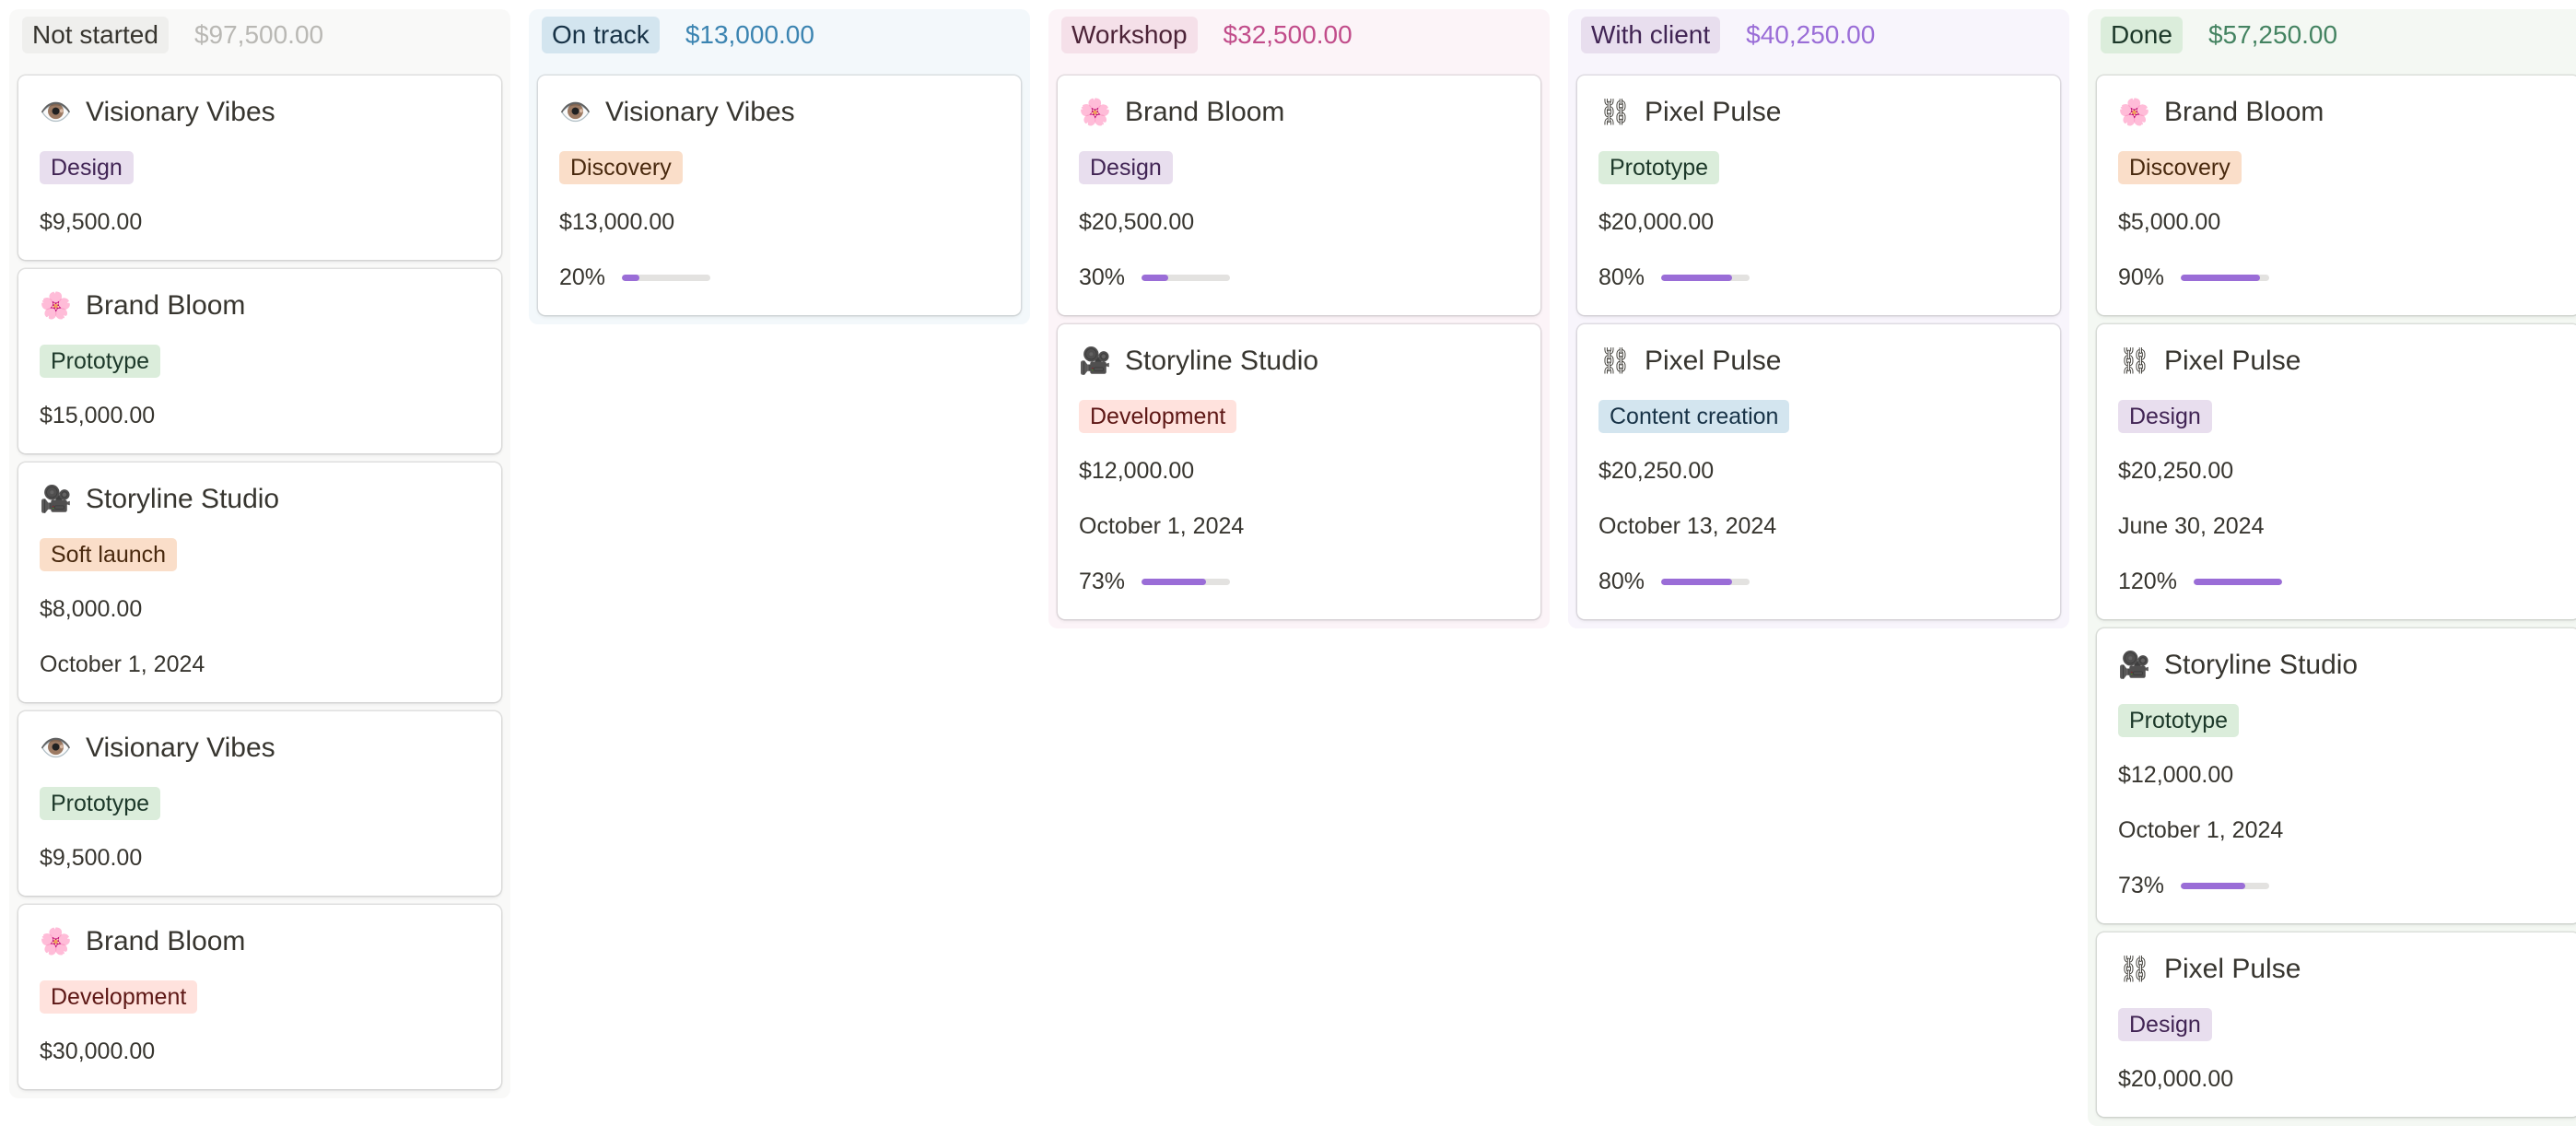  What do you see at coordinates (2141, 885) in the screenshot?
I see `progress-percent: 73%` at bounding box center [2141, 885].